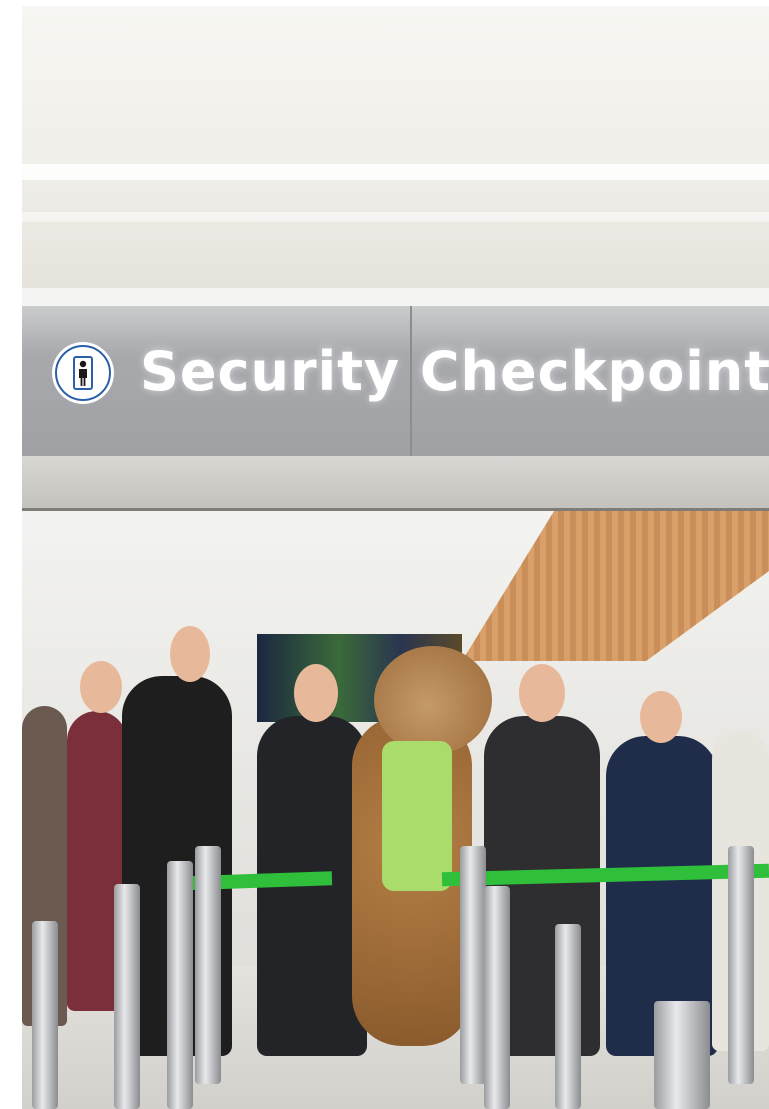 The width and height of the screenshot is (769, 1109). Describe the element at coordinates (395, 297) in the screenshot. I see `sign-rim` at that location.